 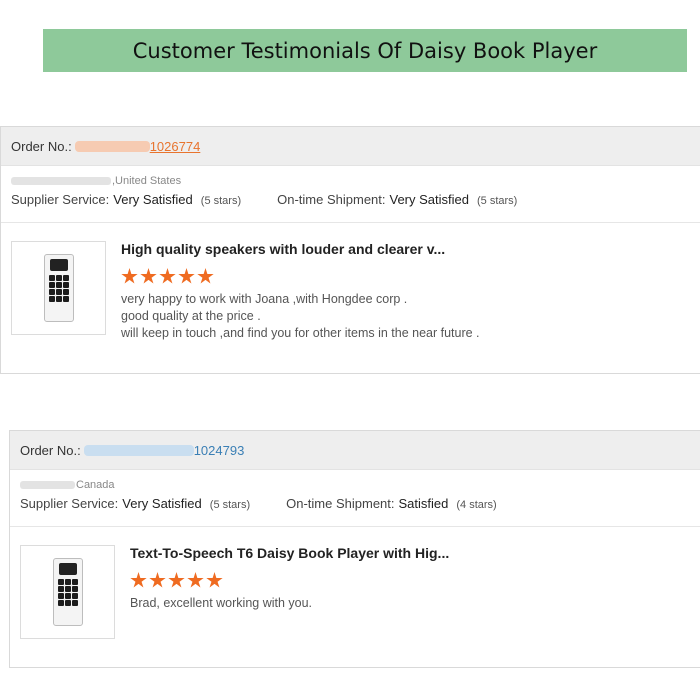 I want to click on buyer-location: Canada, so click(x=95, y=485).